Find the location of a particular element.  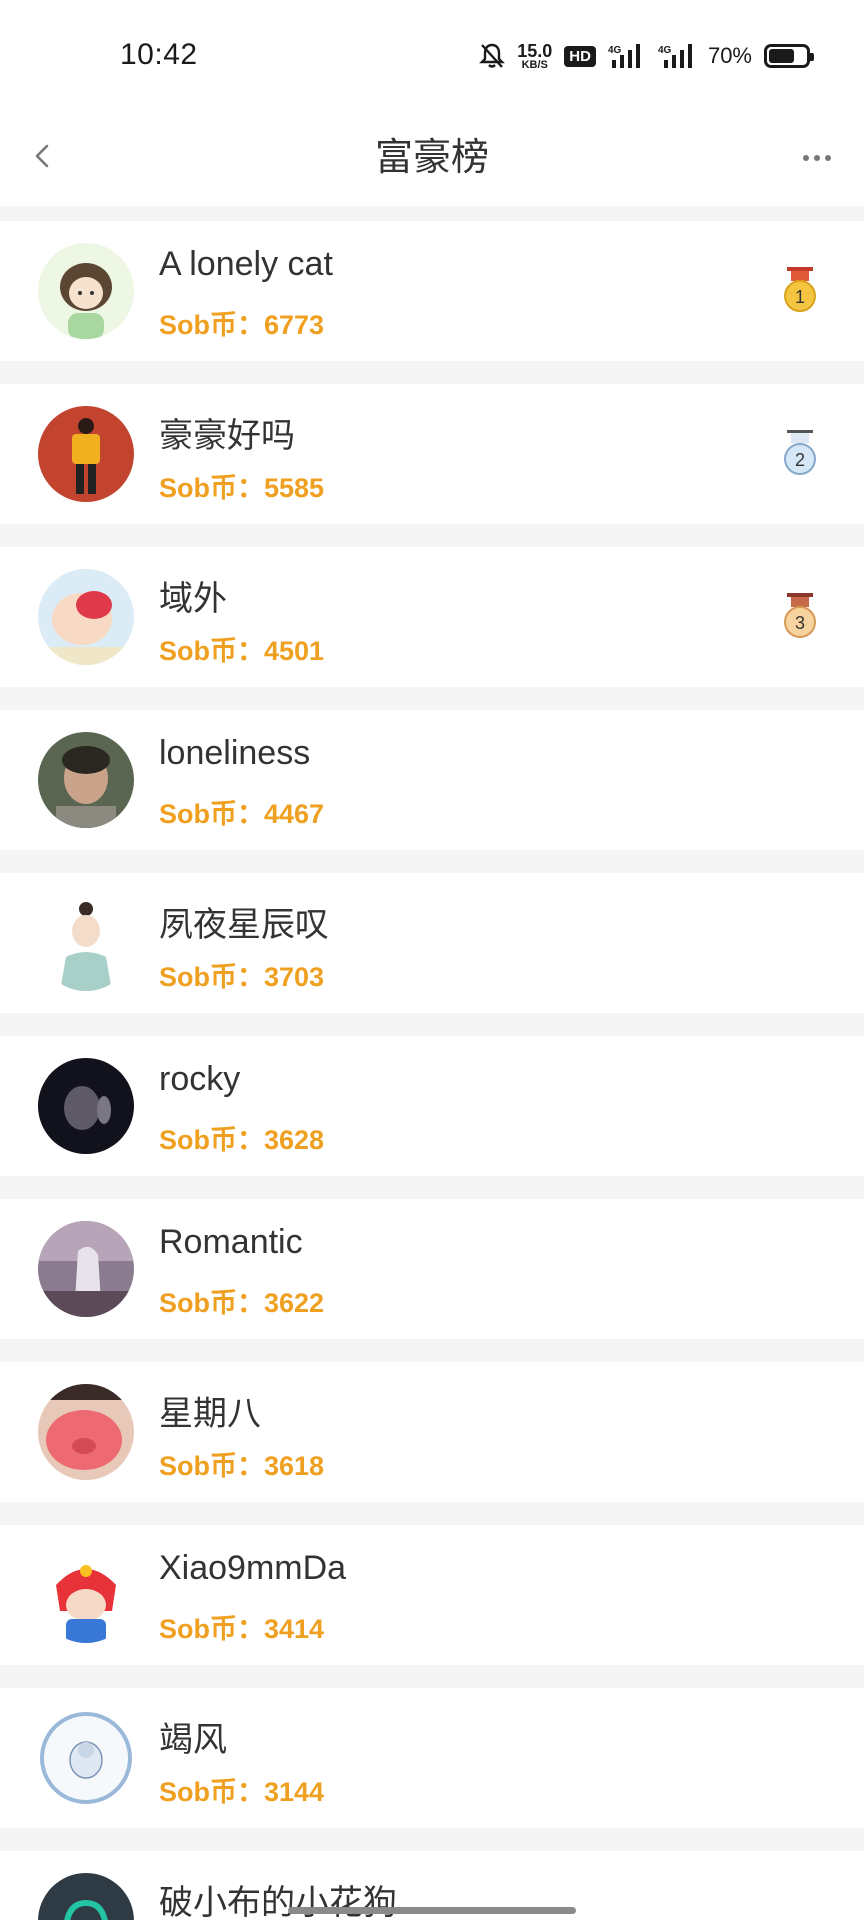

coin-value: 3144 is located at coordinates (294, 1792).